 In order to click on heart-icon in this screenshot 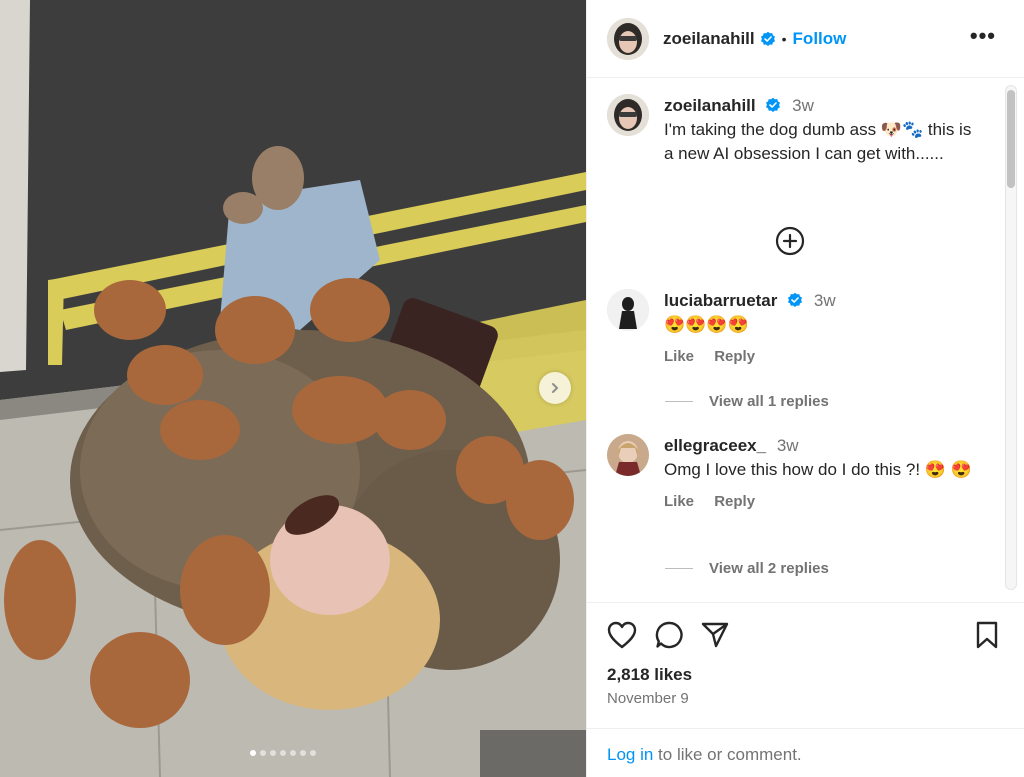, I will do `click(622, 635)`.